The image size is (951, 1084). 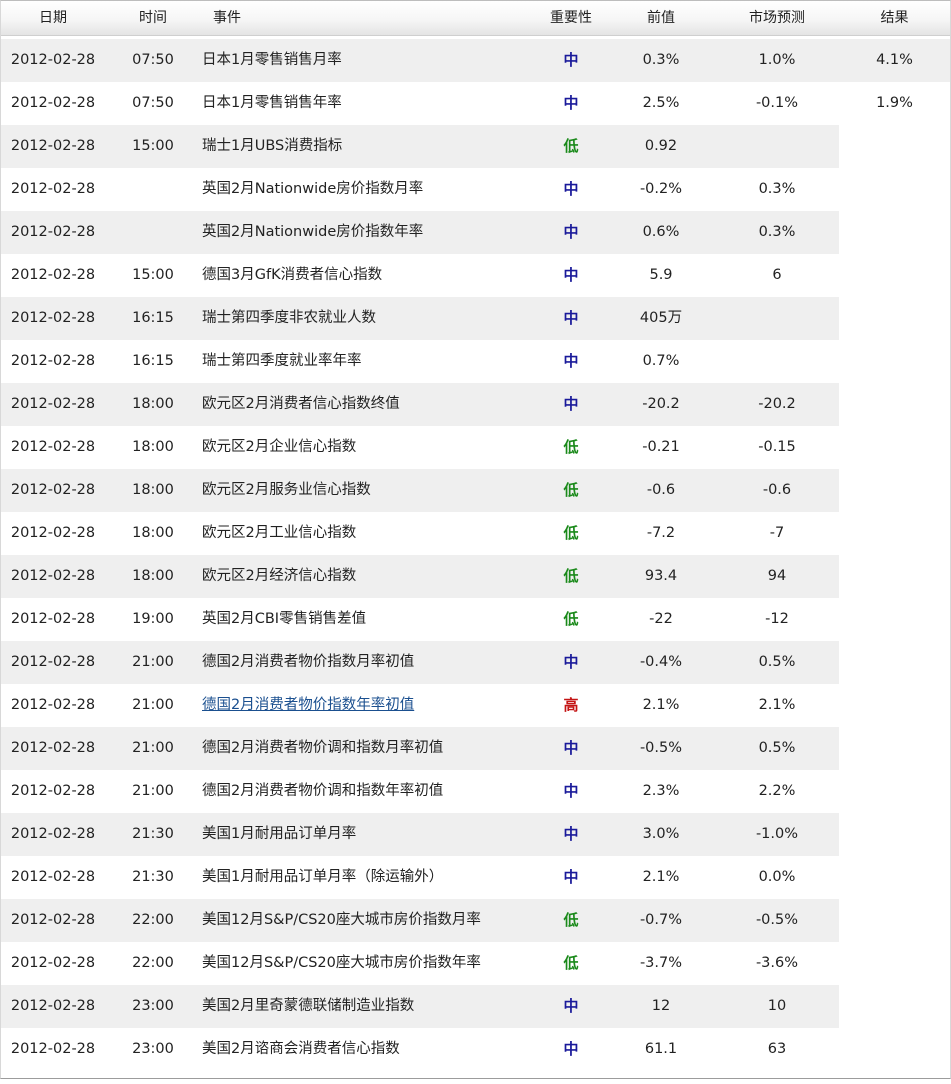 What do you see at coordinates (313, 189) in the screenshot?
I see `cell-event: 英国2月Nationwide房价指数月率` at bounding box center [313, 189].